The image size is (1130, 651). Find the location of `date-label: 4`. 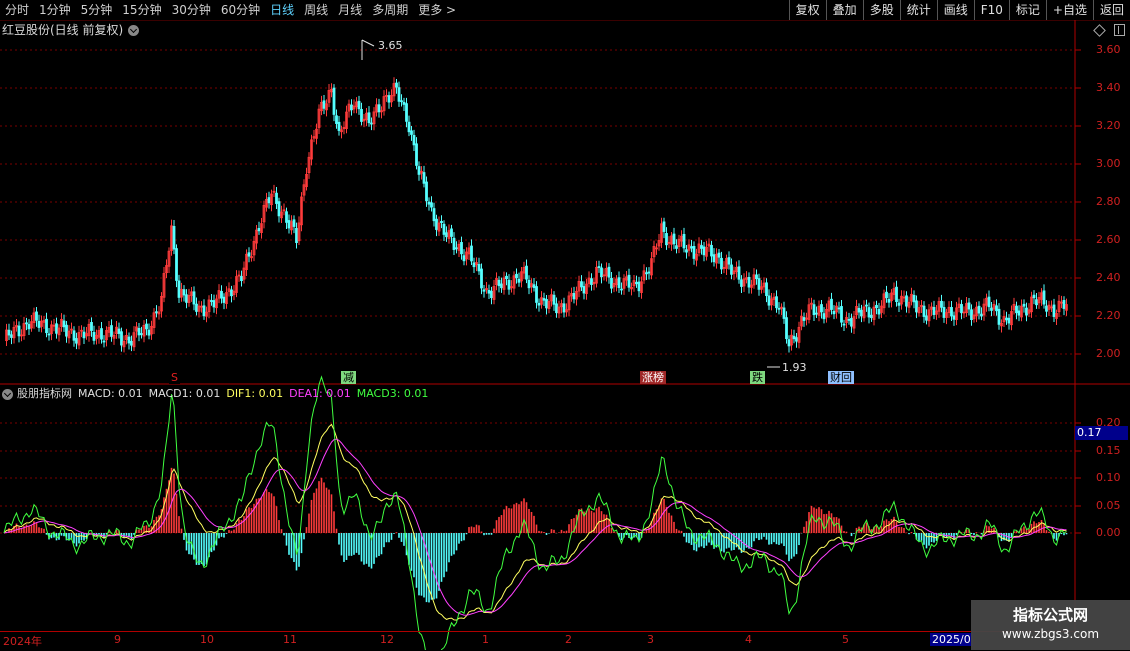

date-label: 4 is located at coordinates (748, 639).